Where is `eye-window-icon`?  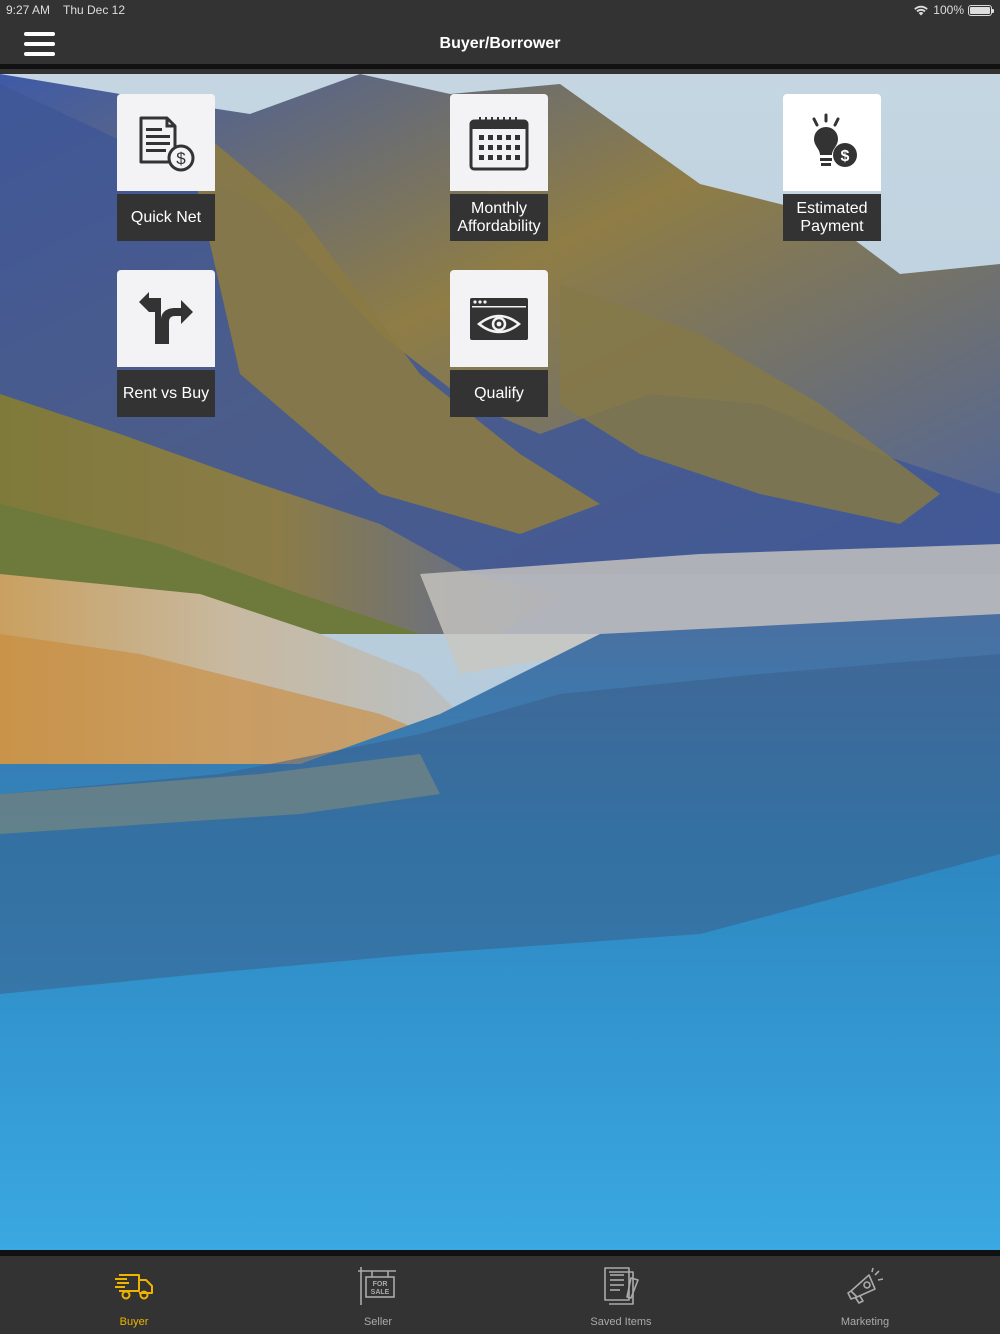 eye-window-icon is located at coordinates (499, 318).